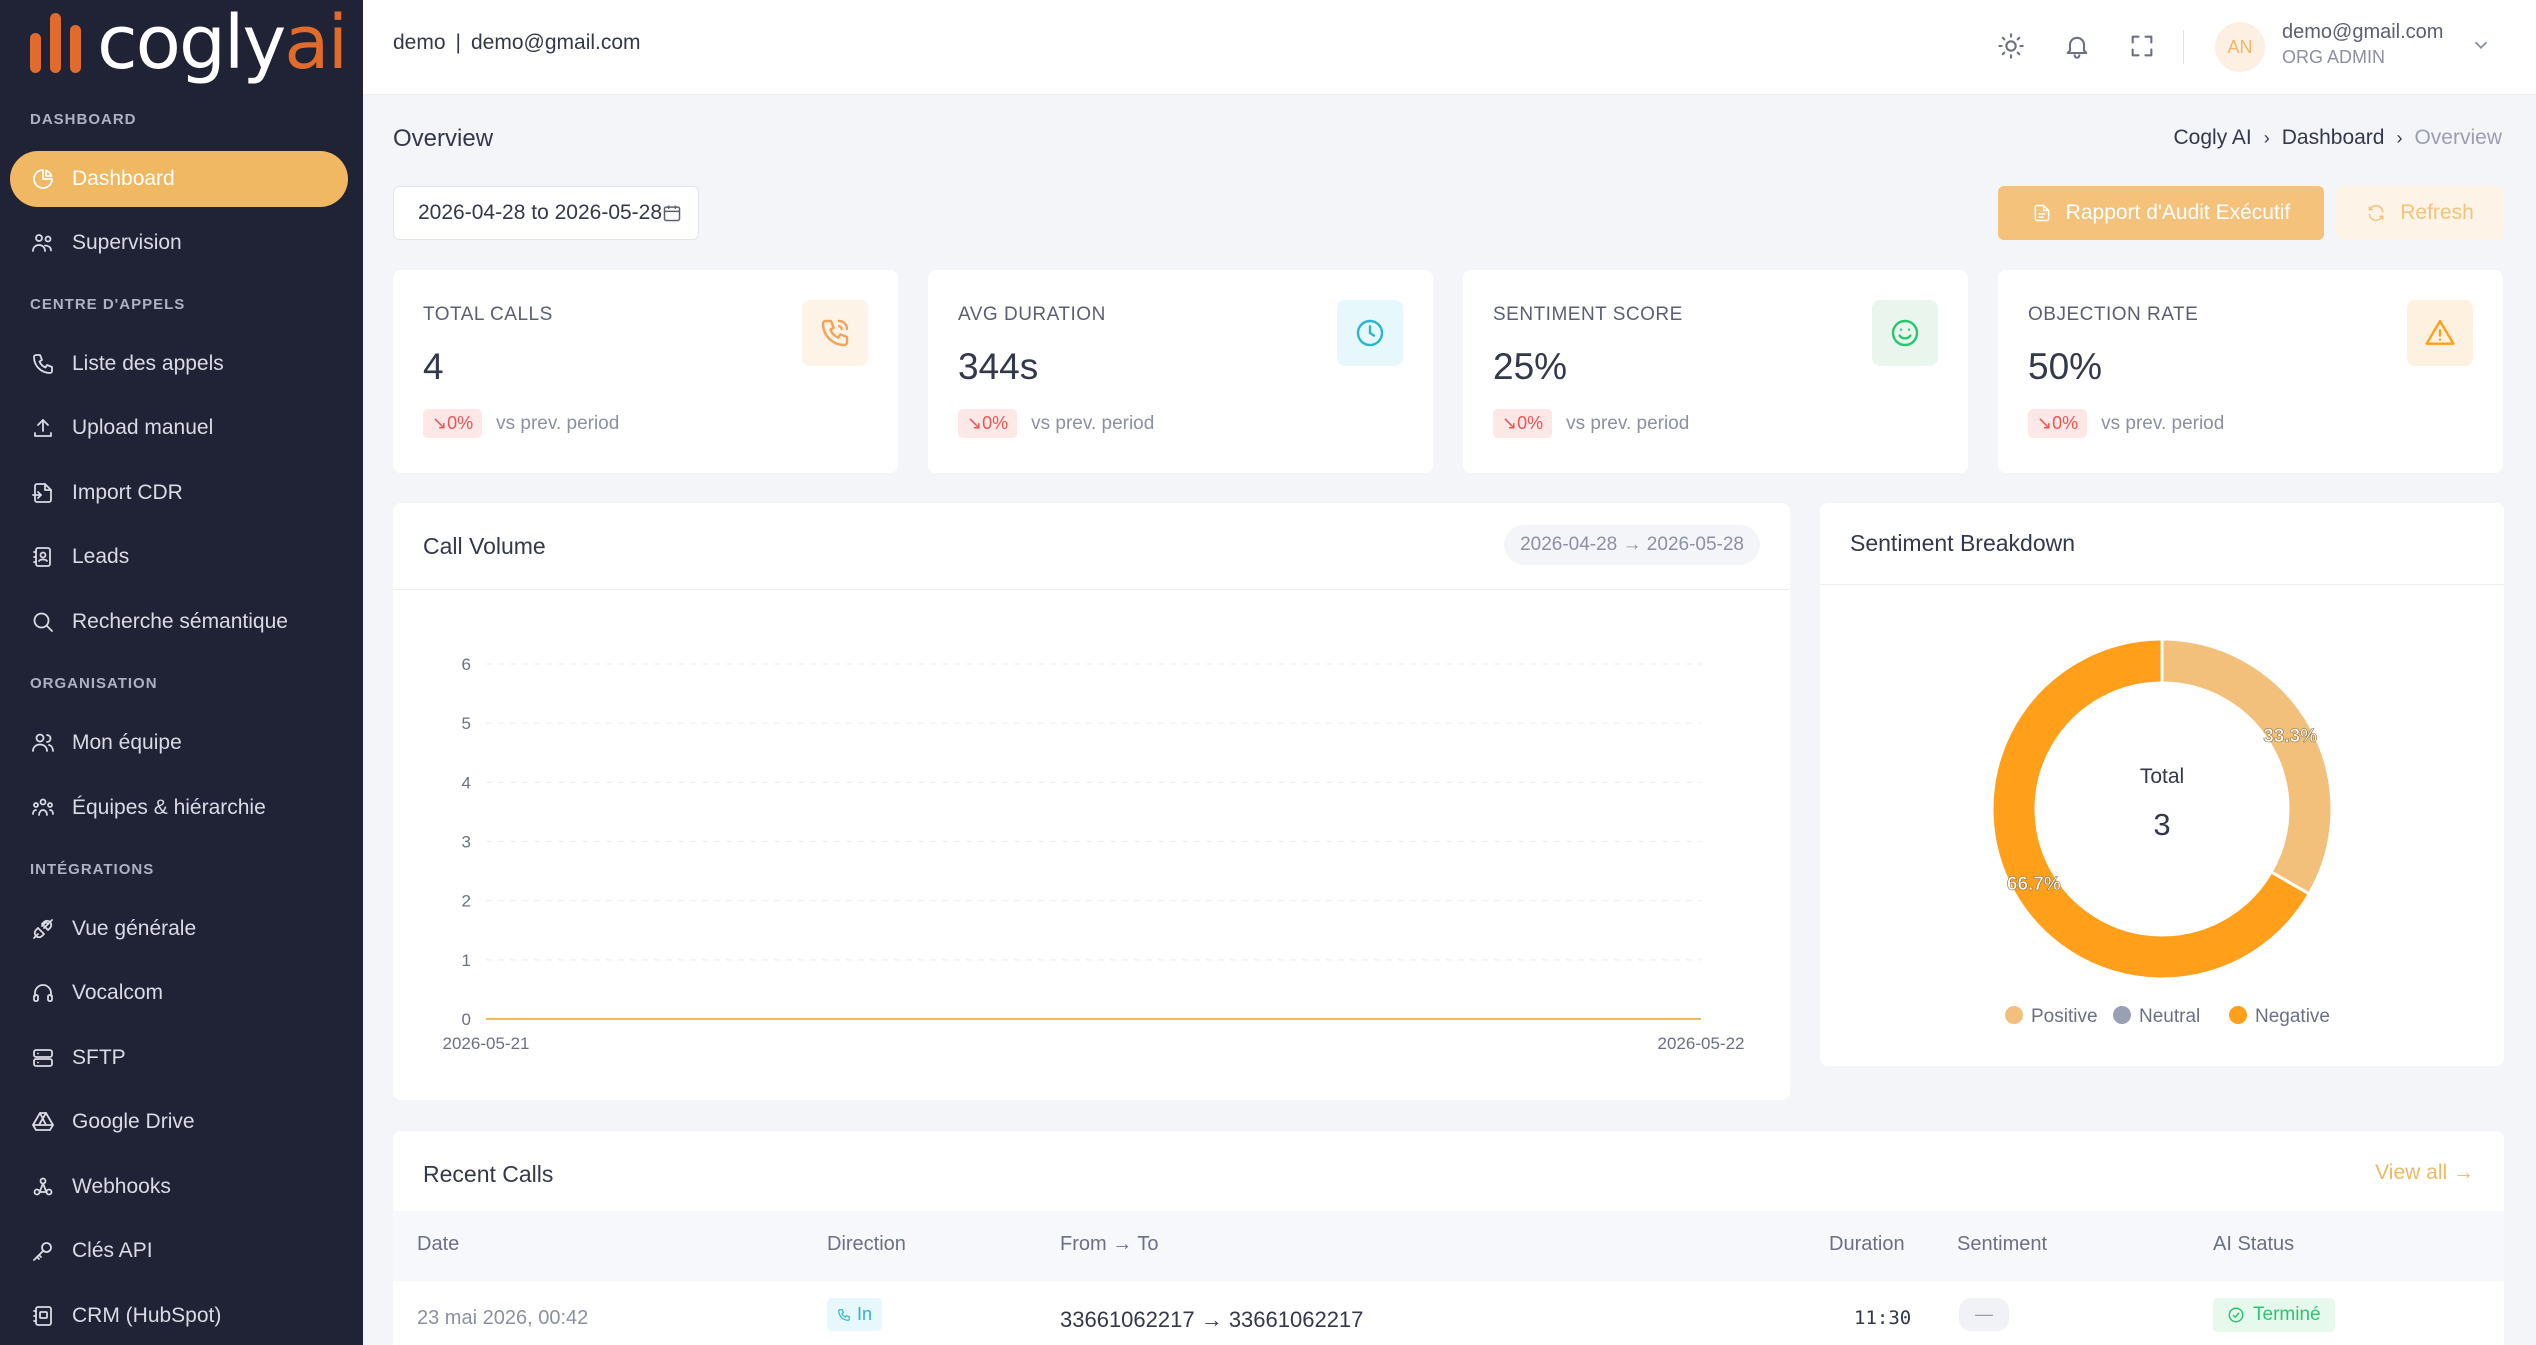 This screenshot has width=2536, height=1345. What do you see at coordinates (486, 1043) in the screenshot?
I see `x-tick-label: 2026-05-21` at bounding box center [486, 1043].